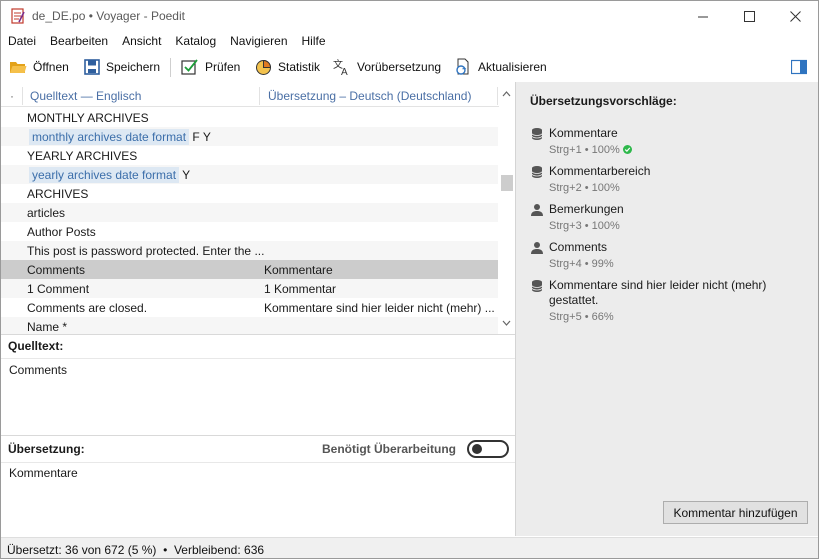 The image size is (819, 559). Describe the element at coordinates (18, 16) in the screenshot. I see `poedit-app-icon` at that location.